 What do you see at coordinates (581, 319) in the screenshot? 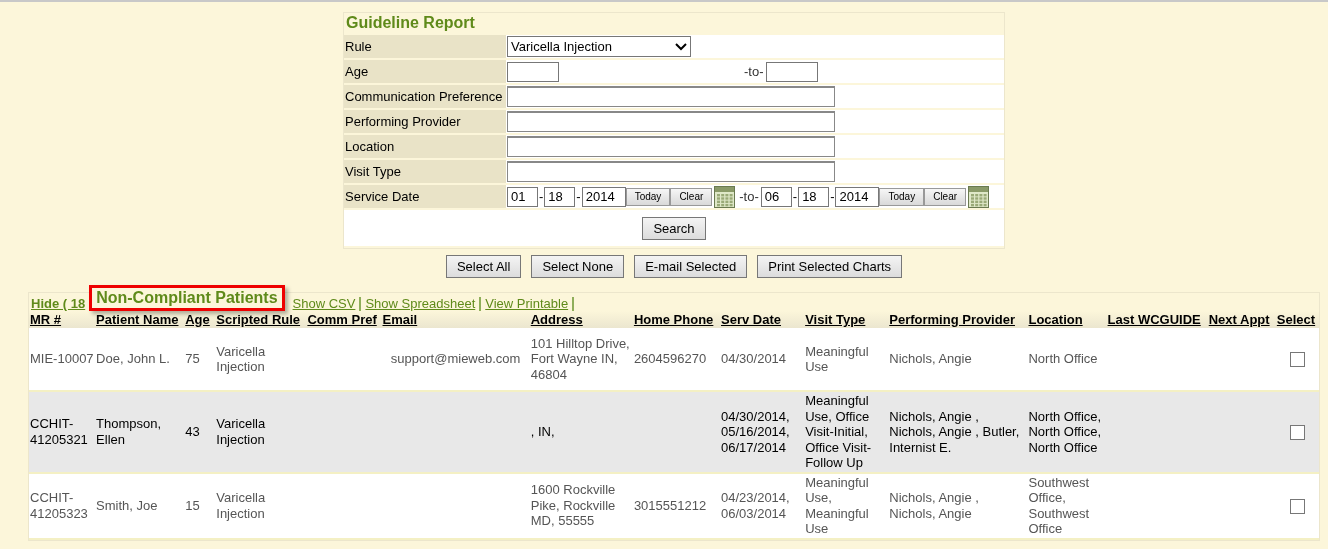
I see `column-header: Address` at bounding box center [581, 319].